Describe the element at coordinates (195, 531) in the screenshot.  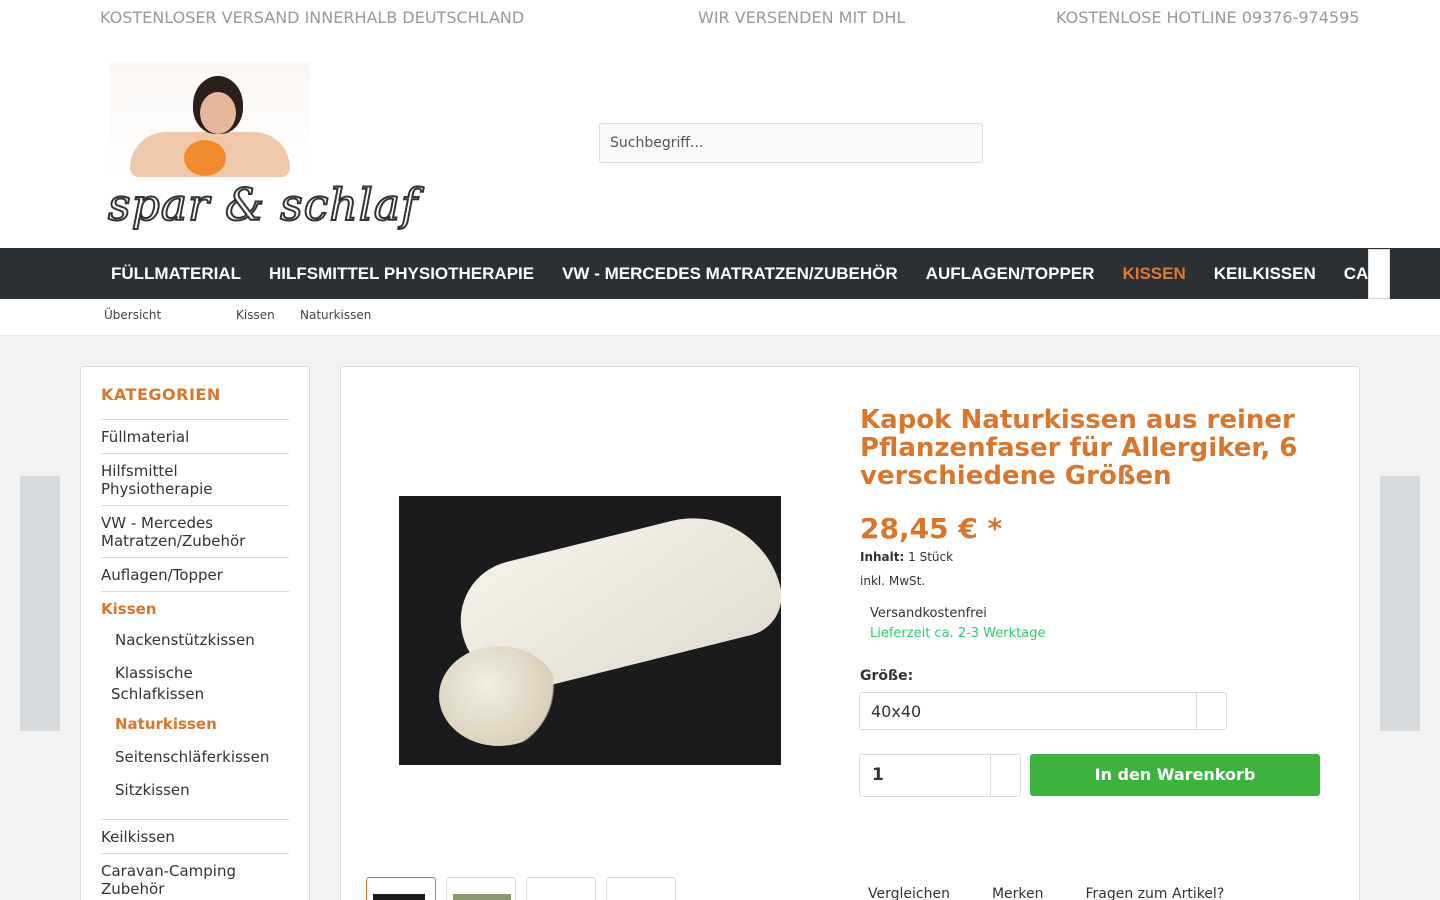
I see `sidebar-item-vw-mercedes: VW - Mercedes Matratzen/Zubehör` at that location.